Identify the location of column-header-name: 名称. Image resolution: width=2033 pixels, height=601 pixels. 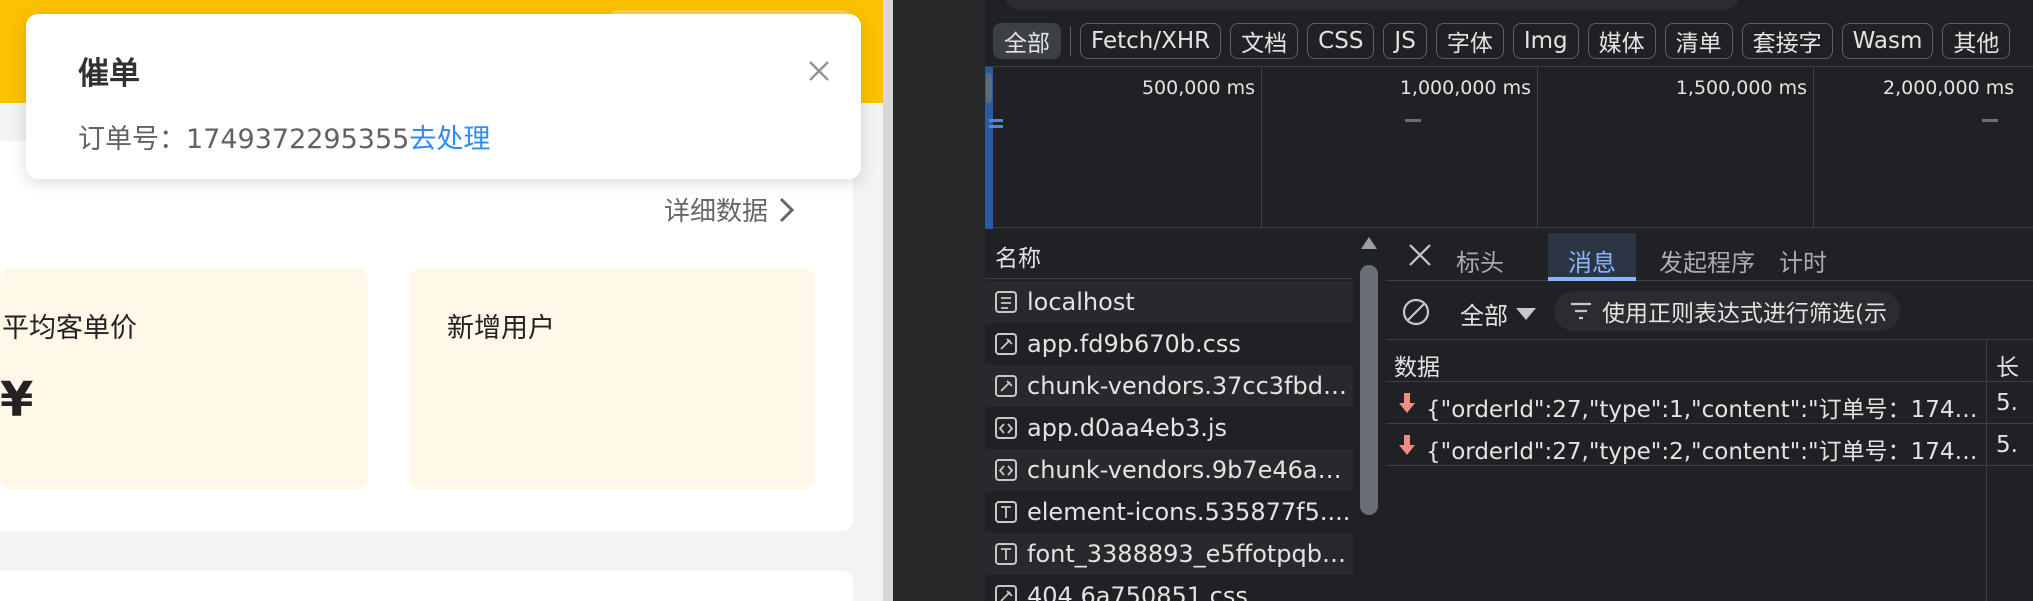
(1169, 254).